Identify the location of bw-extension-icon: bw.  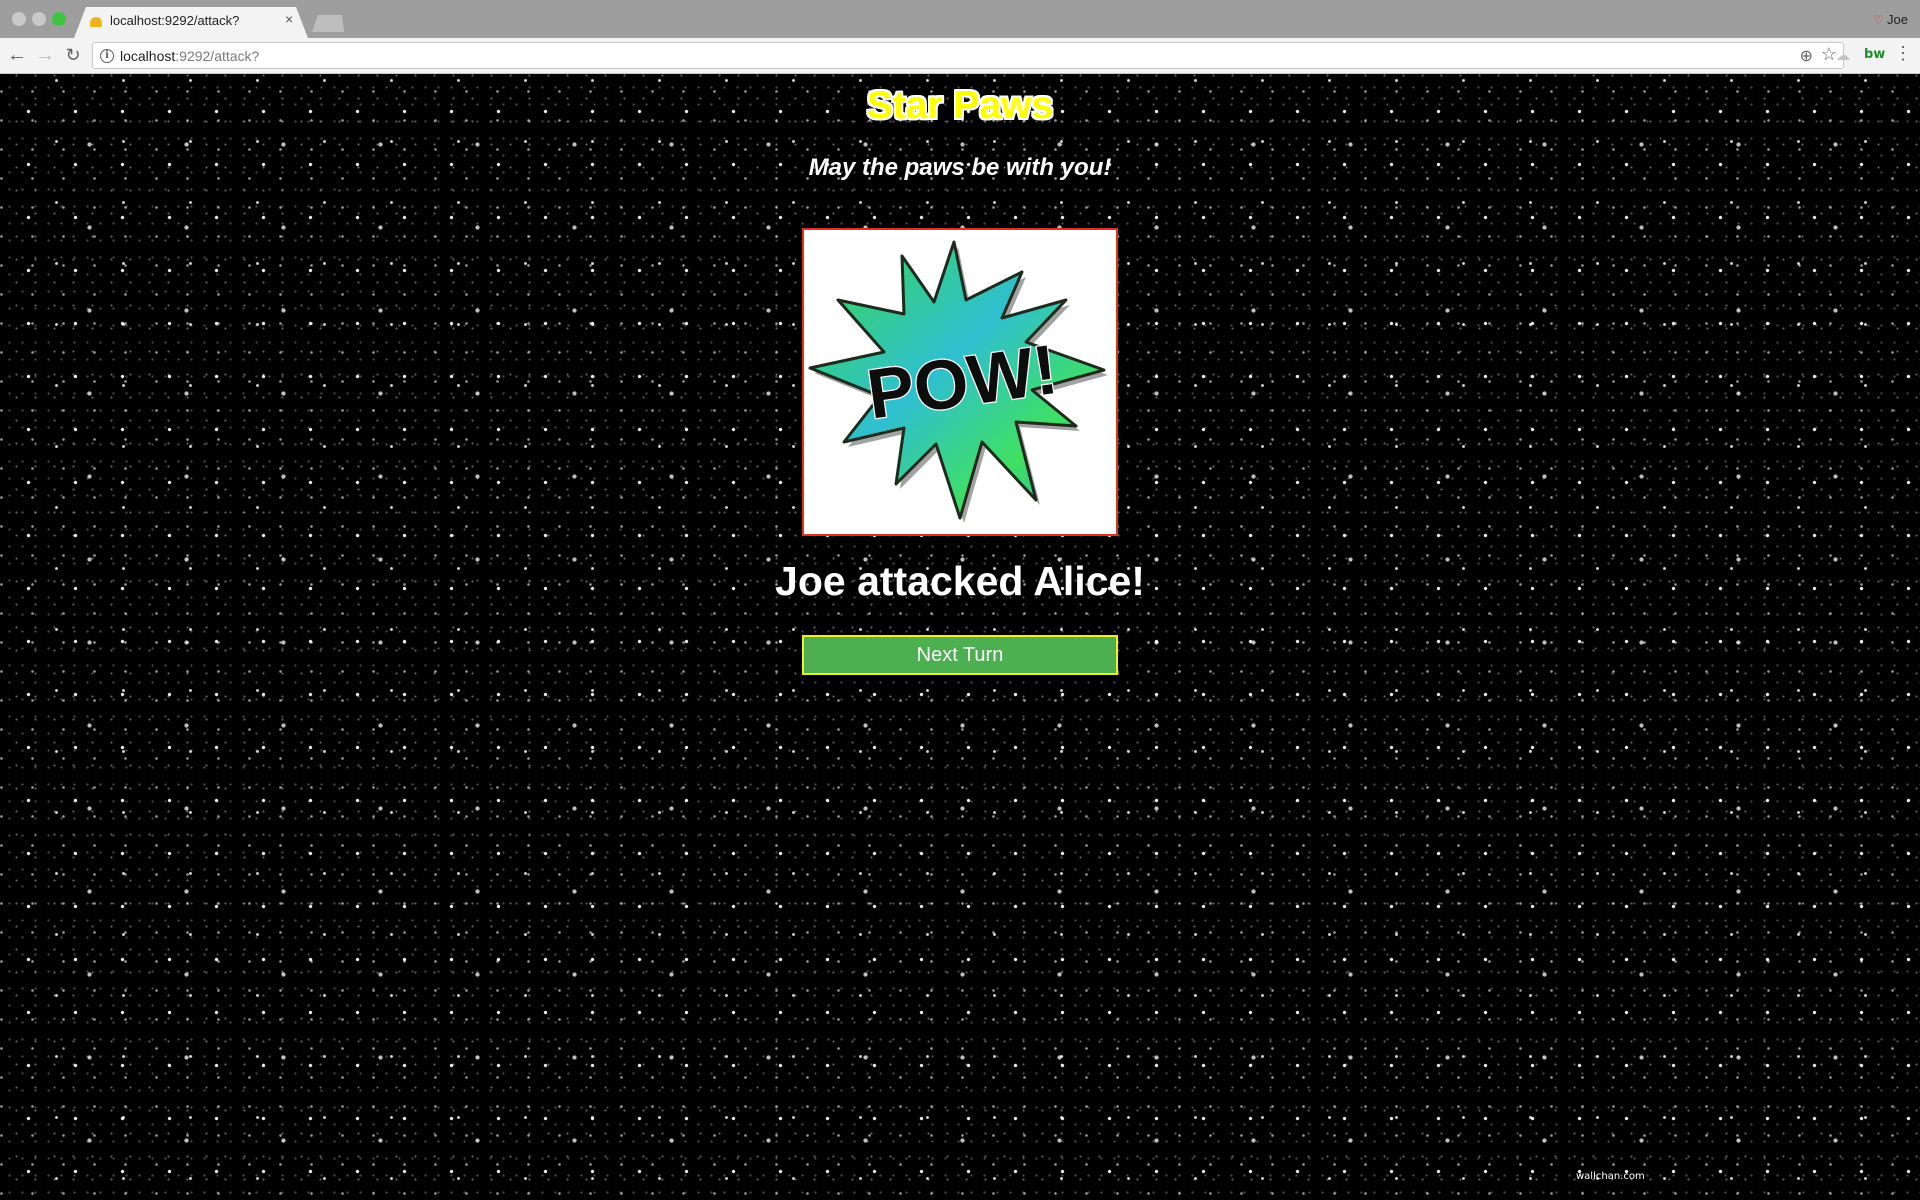
(1874, 54).